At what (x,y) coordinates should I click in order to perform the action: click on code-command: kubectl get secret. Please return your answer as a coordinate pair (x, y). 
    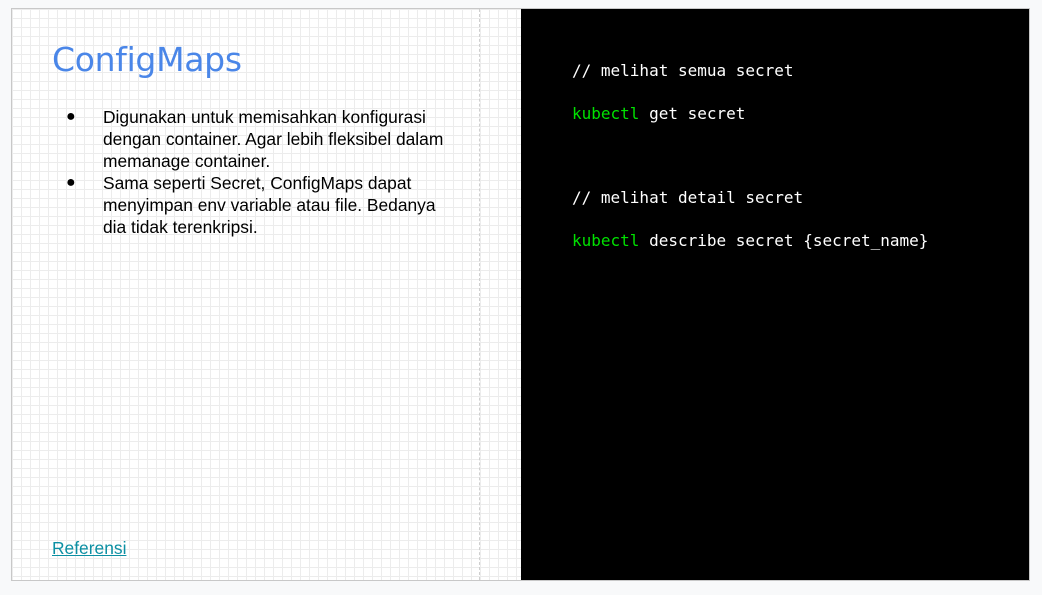
    Looking at the image, I should click on (658, 113).